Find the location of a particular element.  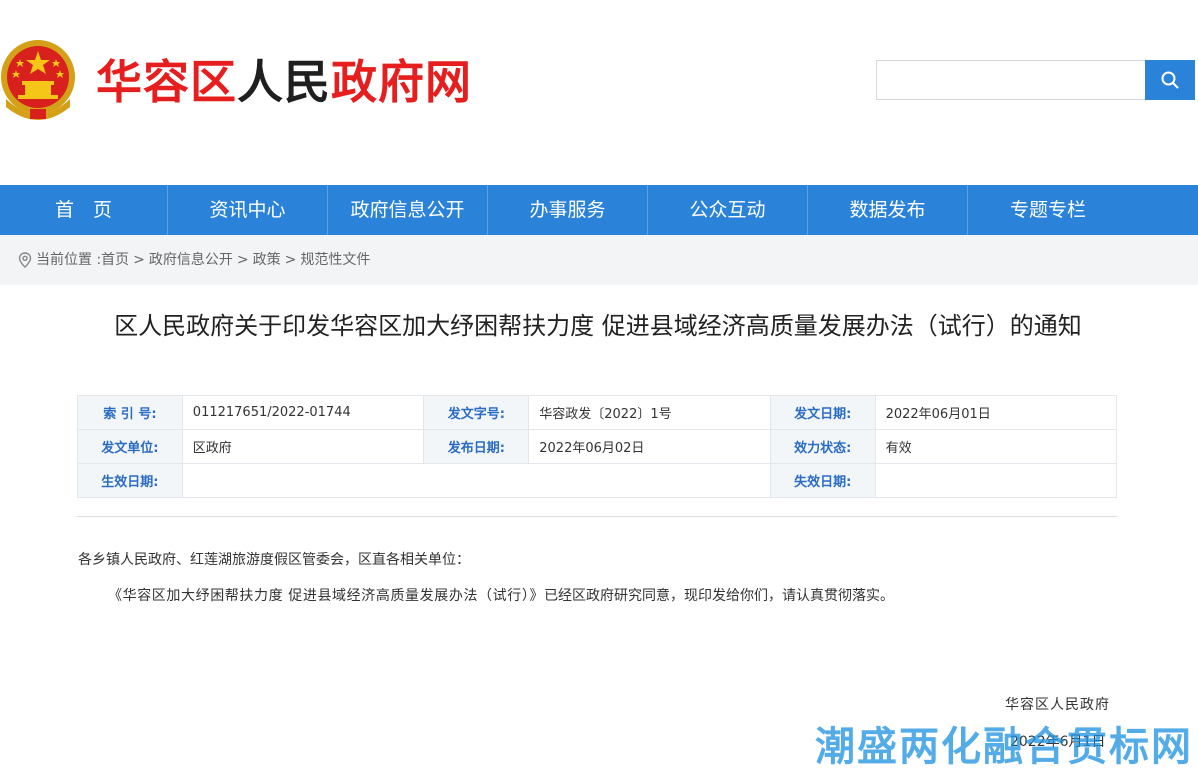

search-box is located at coordinates (1035, 80).